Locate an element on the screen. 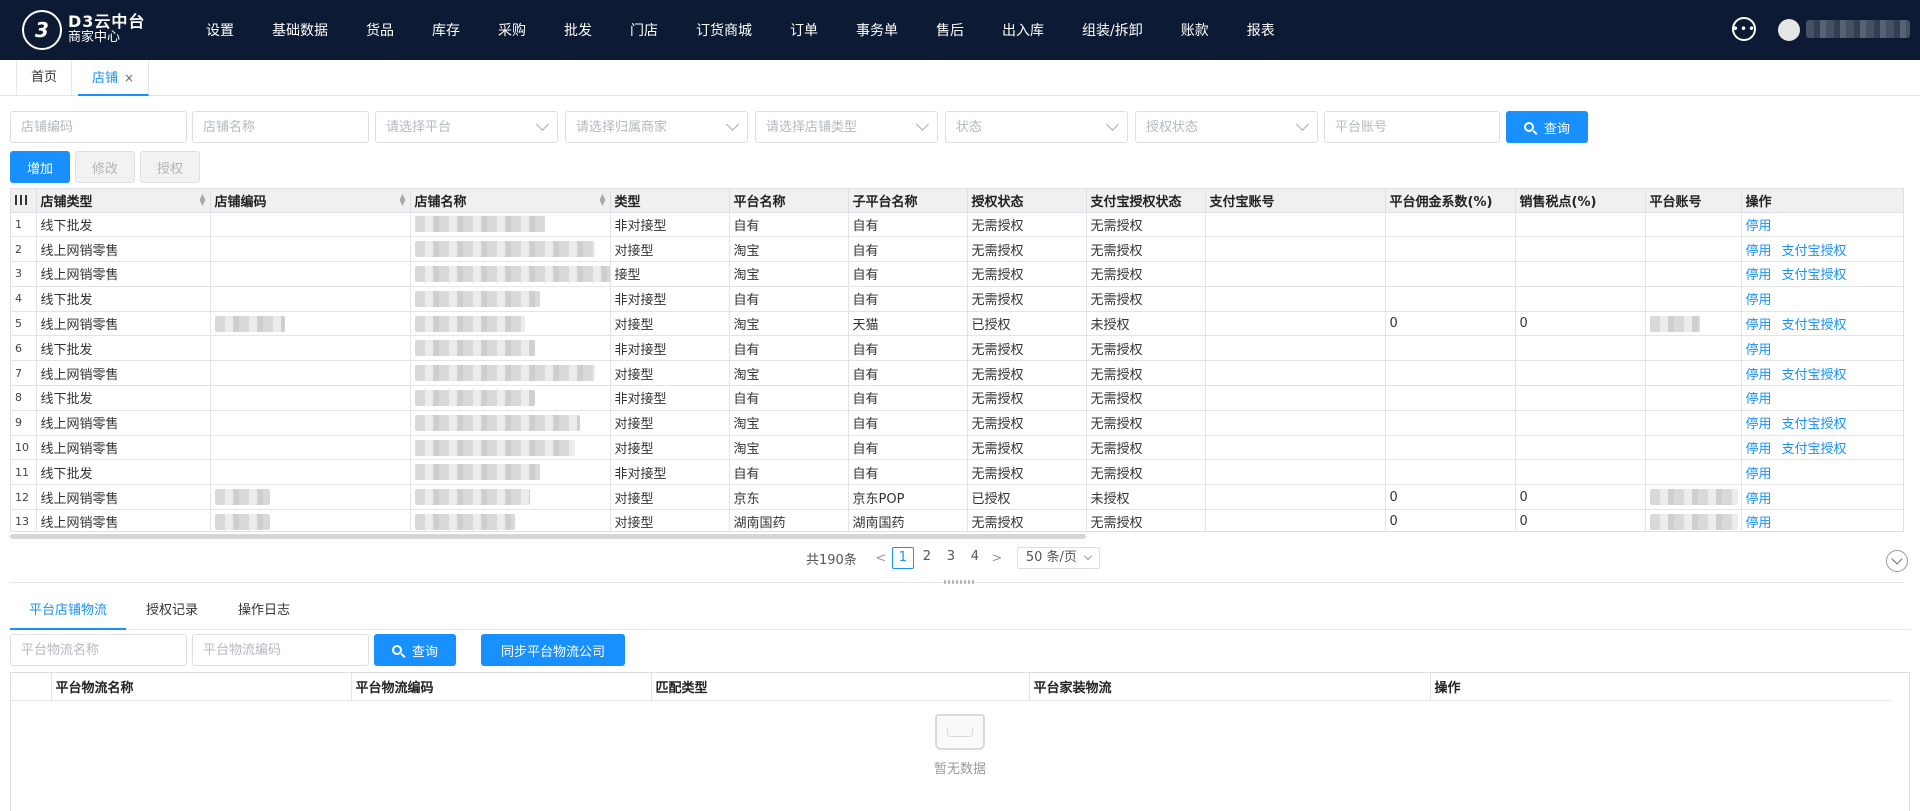 The width and height of the screenshot is (1920, 811). logistics-col-code: 平台物流编码 is located at coordinates (501, 687).